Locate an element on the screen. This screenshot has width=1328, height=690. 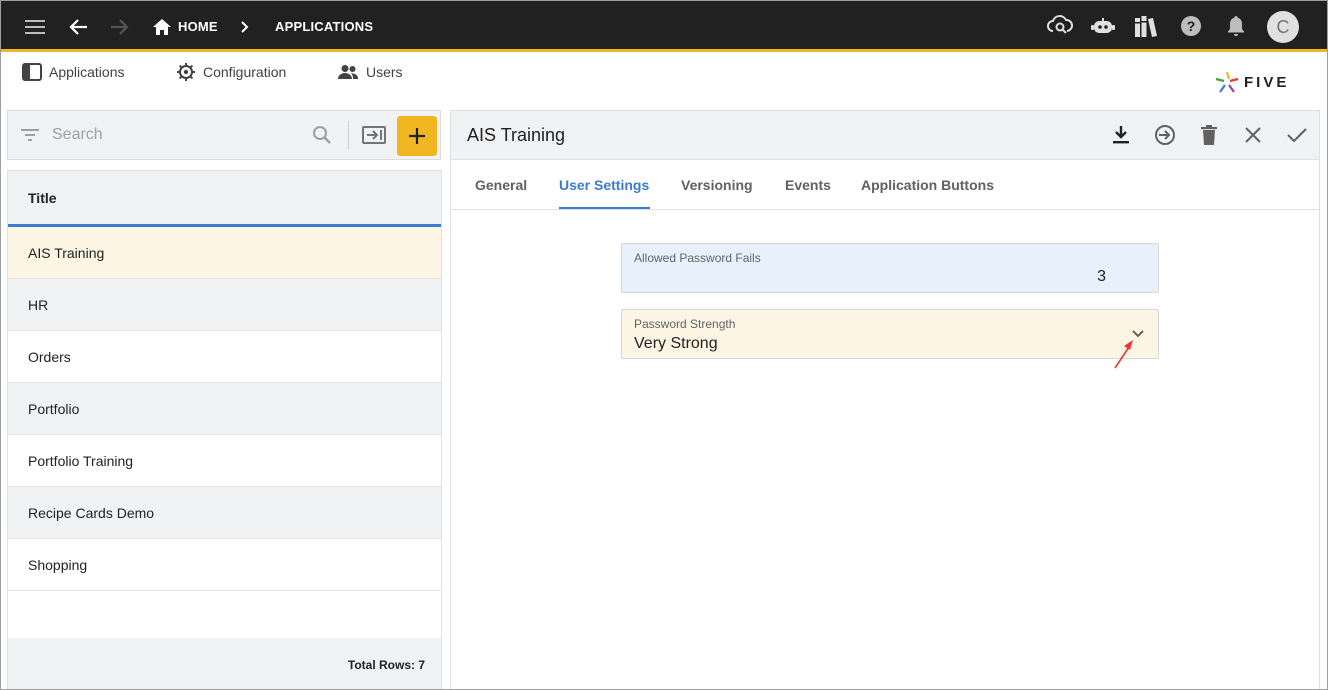
list-row: AIS Training is located at coordinates (224, 253).